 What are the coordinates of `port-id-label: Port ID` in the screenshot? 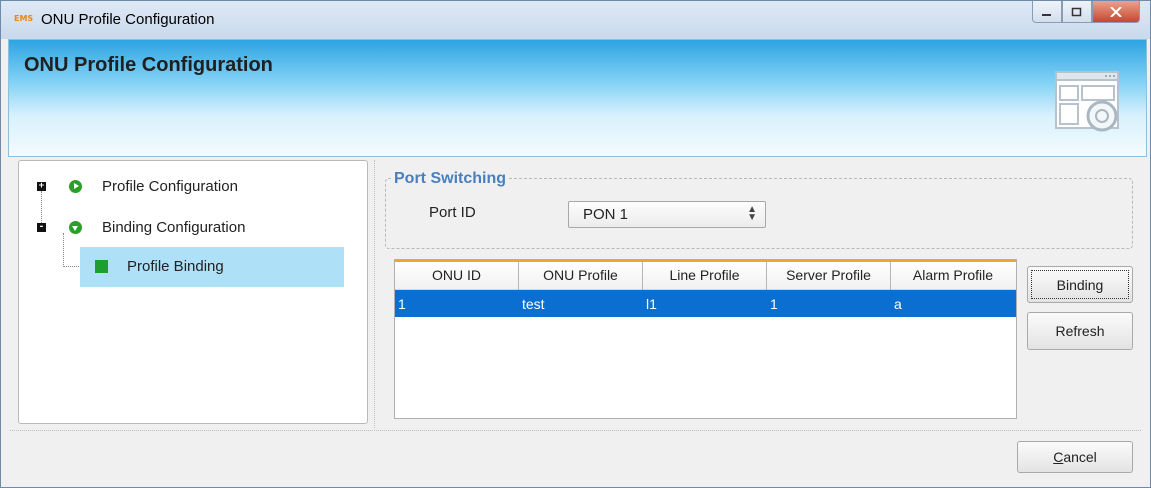 It's located at (452, 212).